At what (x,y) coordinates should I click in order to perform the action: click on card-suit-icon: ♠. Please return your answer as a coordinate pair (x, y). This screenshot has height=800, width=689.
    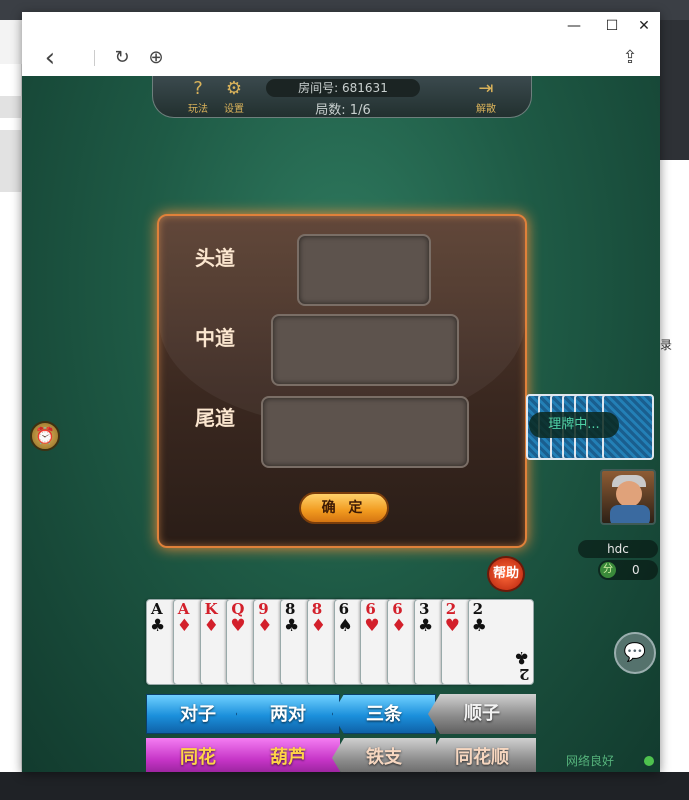
    Looking at the image, I should click on (345, 626).